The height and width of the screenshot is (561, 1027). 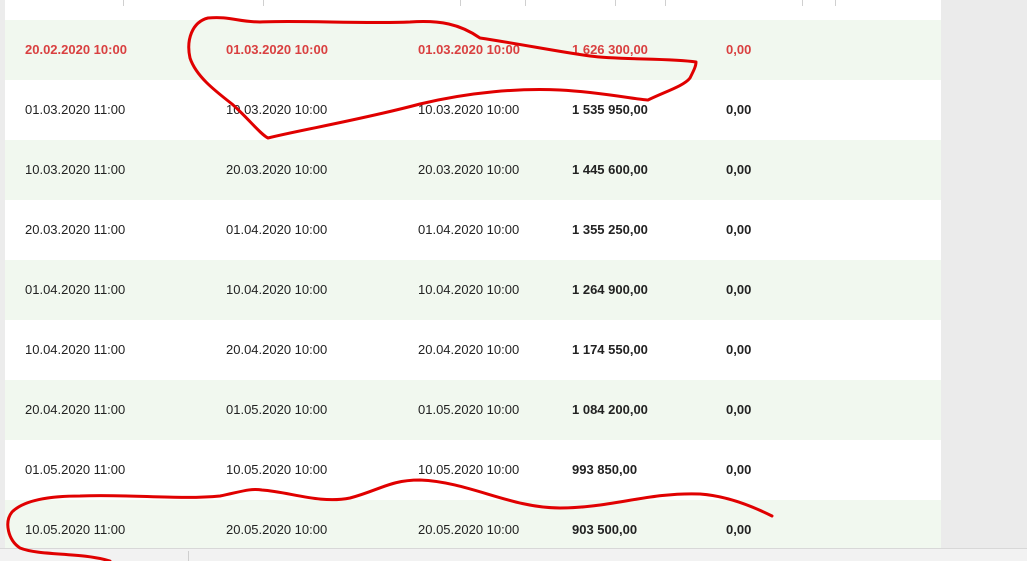 What do you see at coordinates (75, 349) in the screenshot?
I see `period-start-cell: 10.04.2020 11:00` at bounding box center [75, 349].